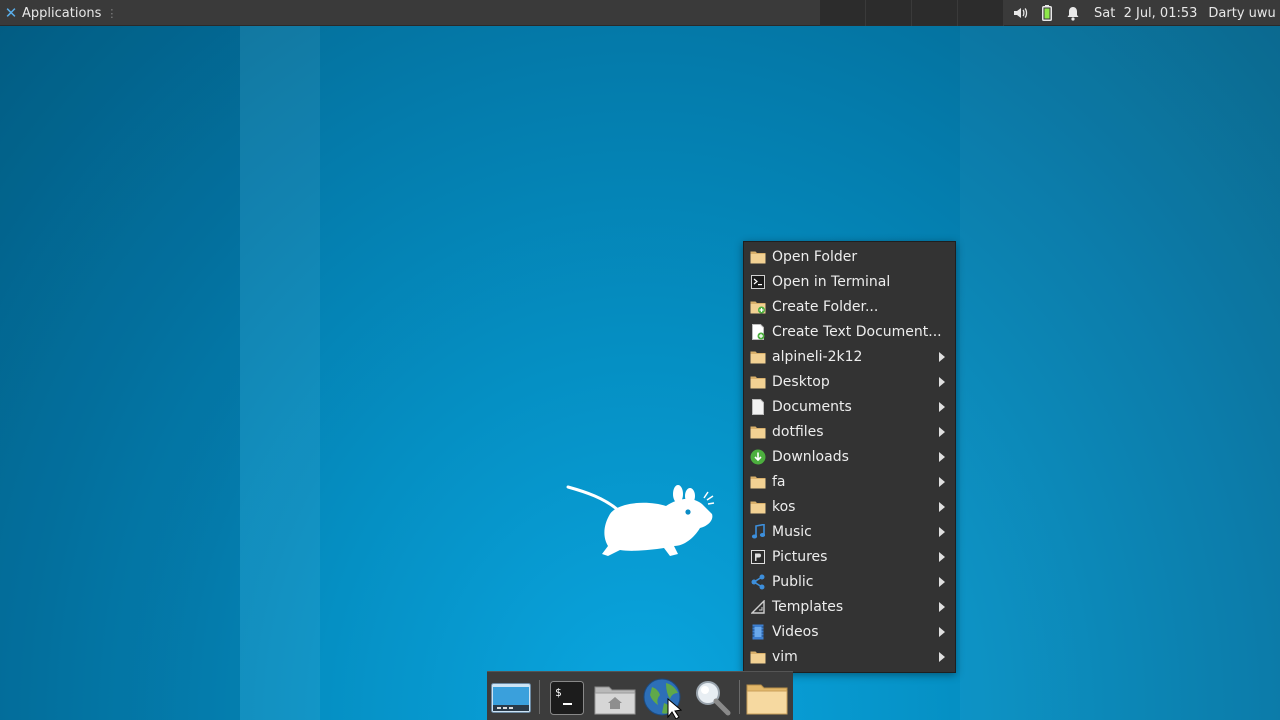 Image resolution: width=1280 pixels, height=720 pixels. What do you see at coordinates (795, 631) in the screenshot?
I see `menu-item-label: Videos` at bounding box center [795, 631].